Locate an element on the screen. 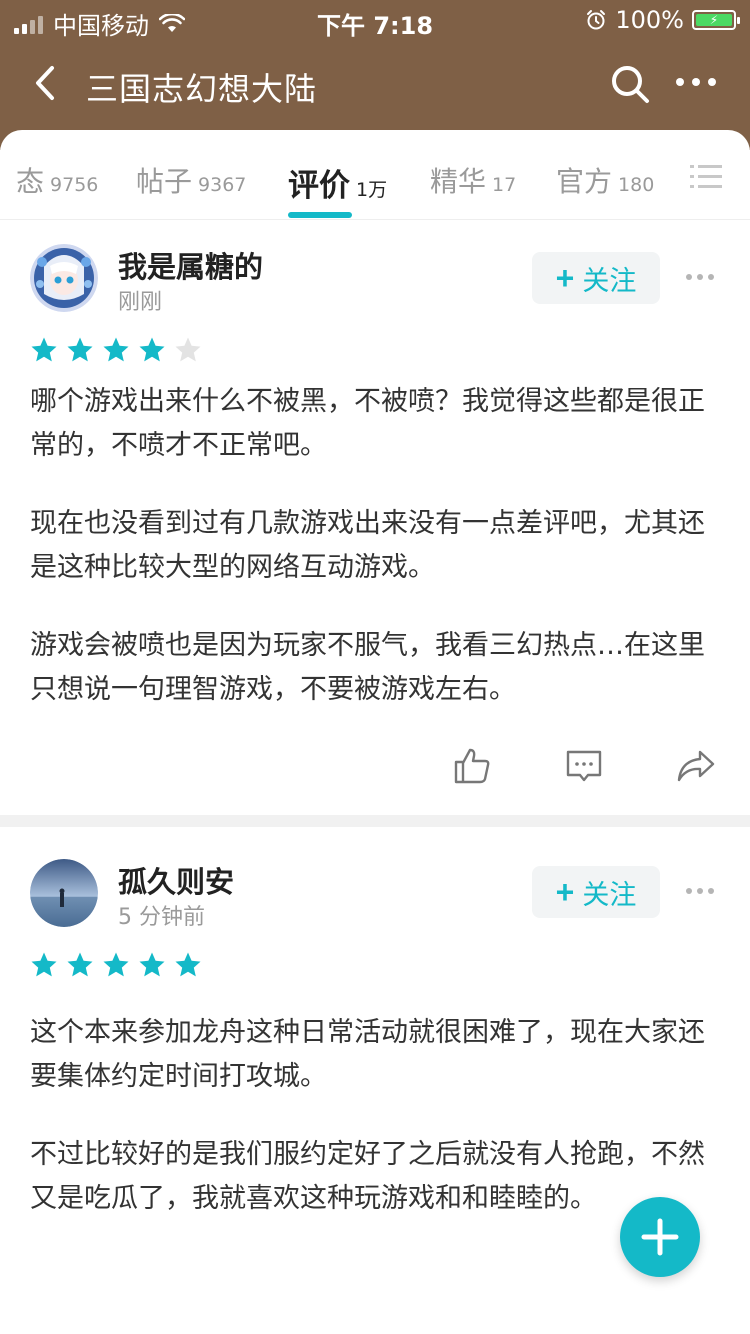  add-review-button is located at coordinates (660, 1237).